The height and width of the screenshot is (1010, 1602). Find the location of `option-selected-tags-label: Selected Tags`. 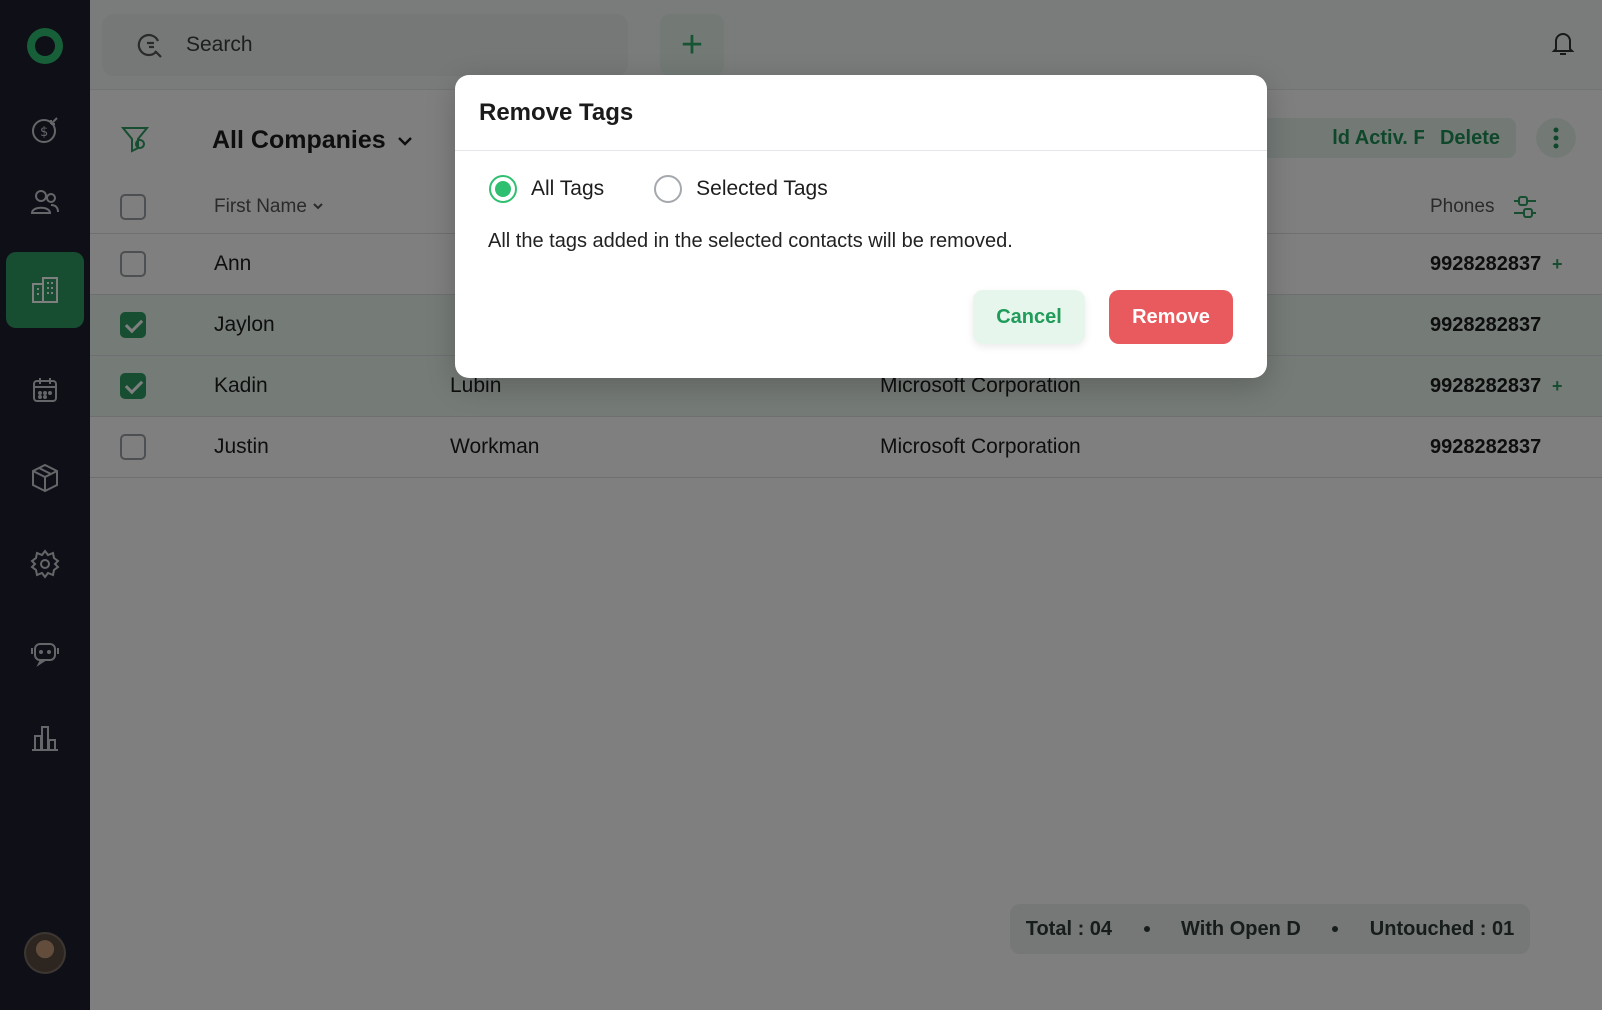

option-selected-tags-label: Selected Tags is located at coordinates (762, 188).